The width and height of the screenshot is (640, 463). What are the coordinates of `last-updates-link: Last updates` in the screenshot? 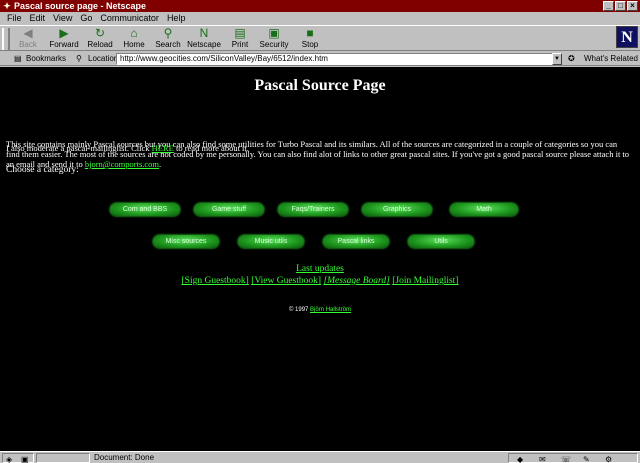 It's located at (320, 269).